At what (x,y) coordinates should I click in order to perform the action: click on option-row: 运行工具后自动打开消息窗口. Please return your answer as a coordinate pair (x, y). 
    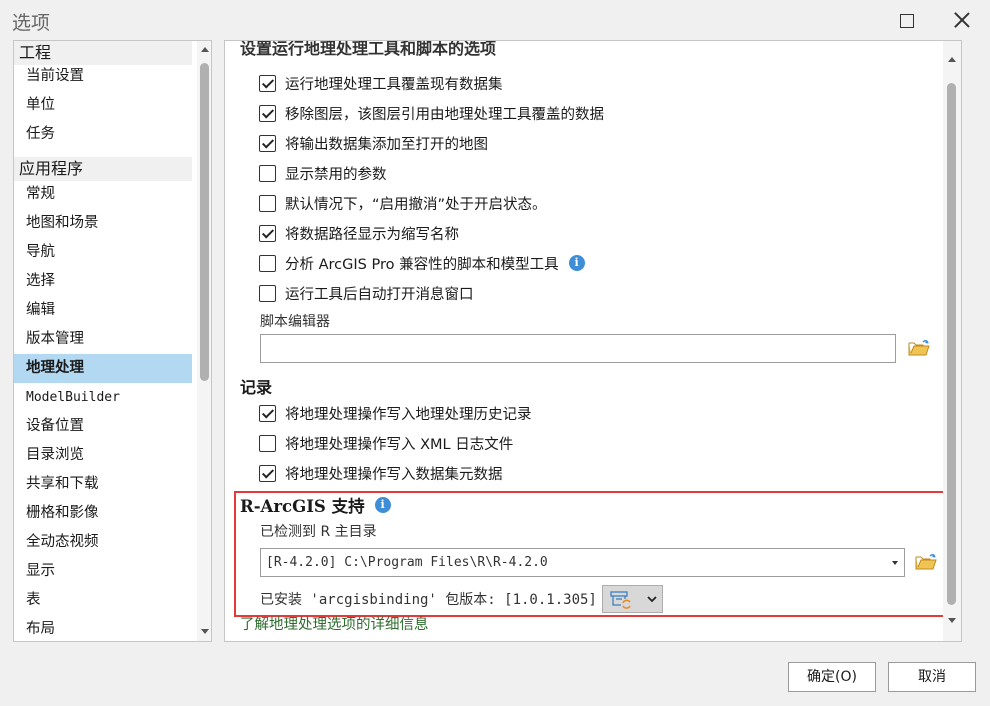
    Looking at the image, I should click on (366, 293).